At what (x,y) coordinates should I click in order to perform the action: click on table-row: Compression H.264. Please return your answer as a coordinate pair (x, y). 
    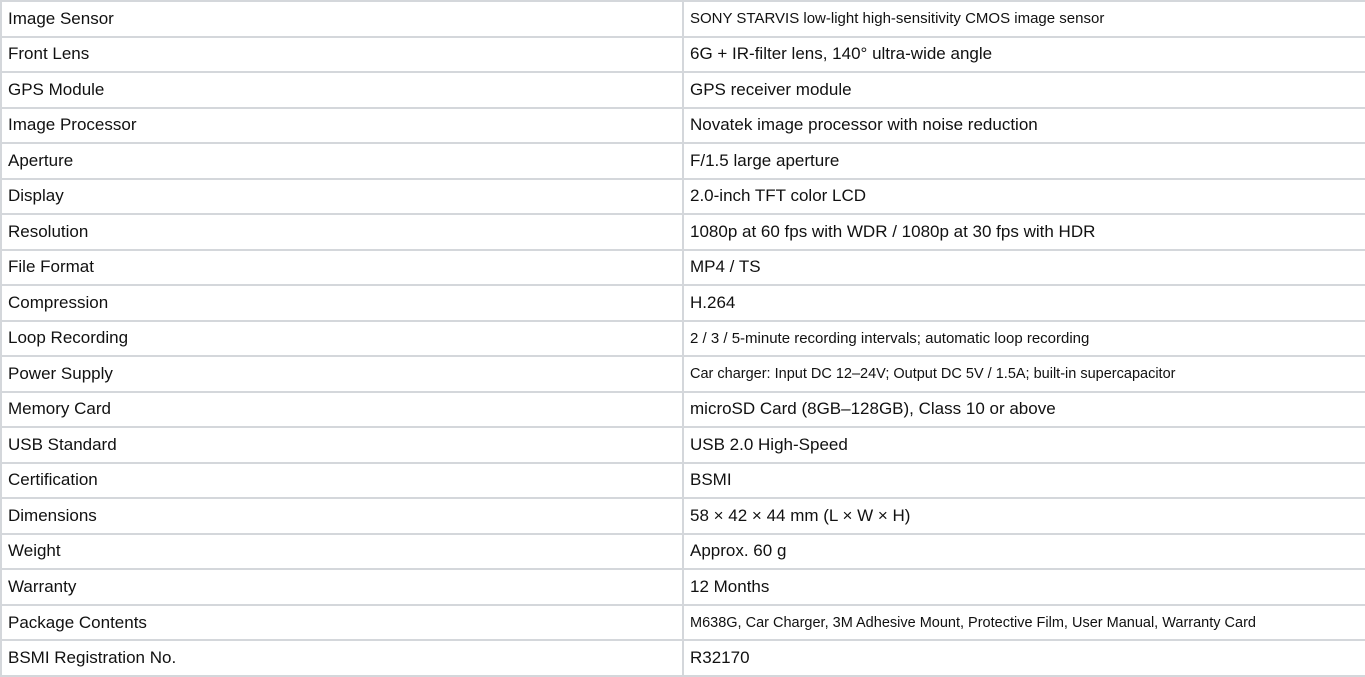
    Looking at the image, I should click on (682, 303).